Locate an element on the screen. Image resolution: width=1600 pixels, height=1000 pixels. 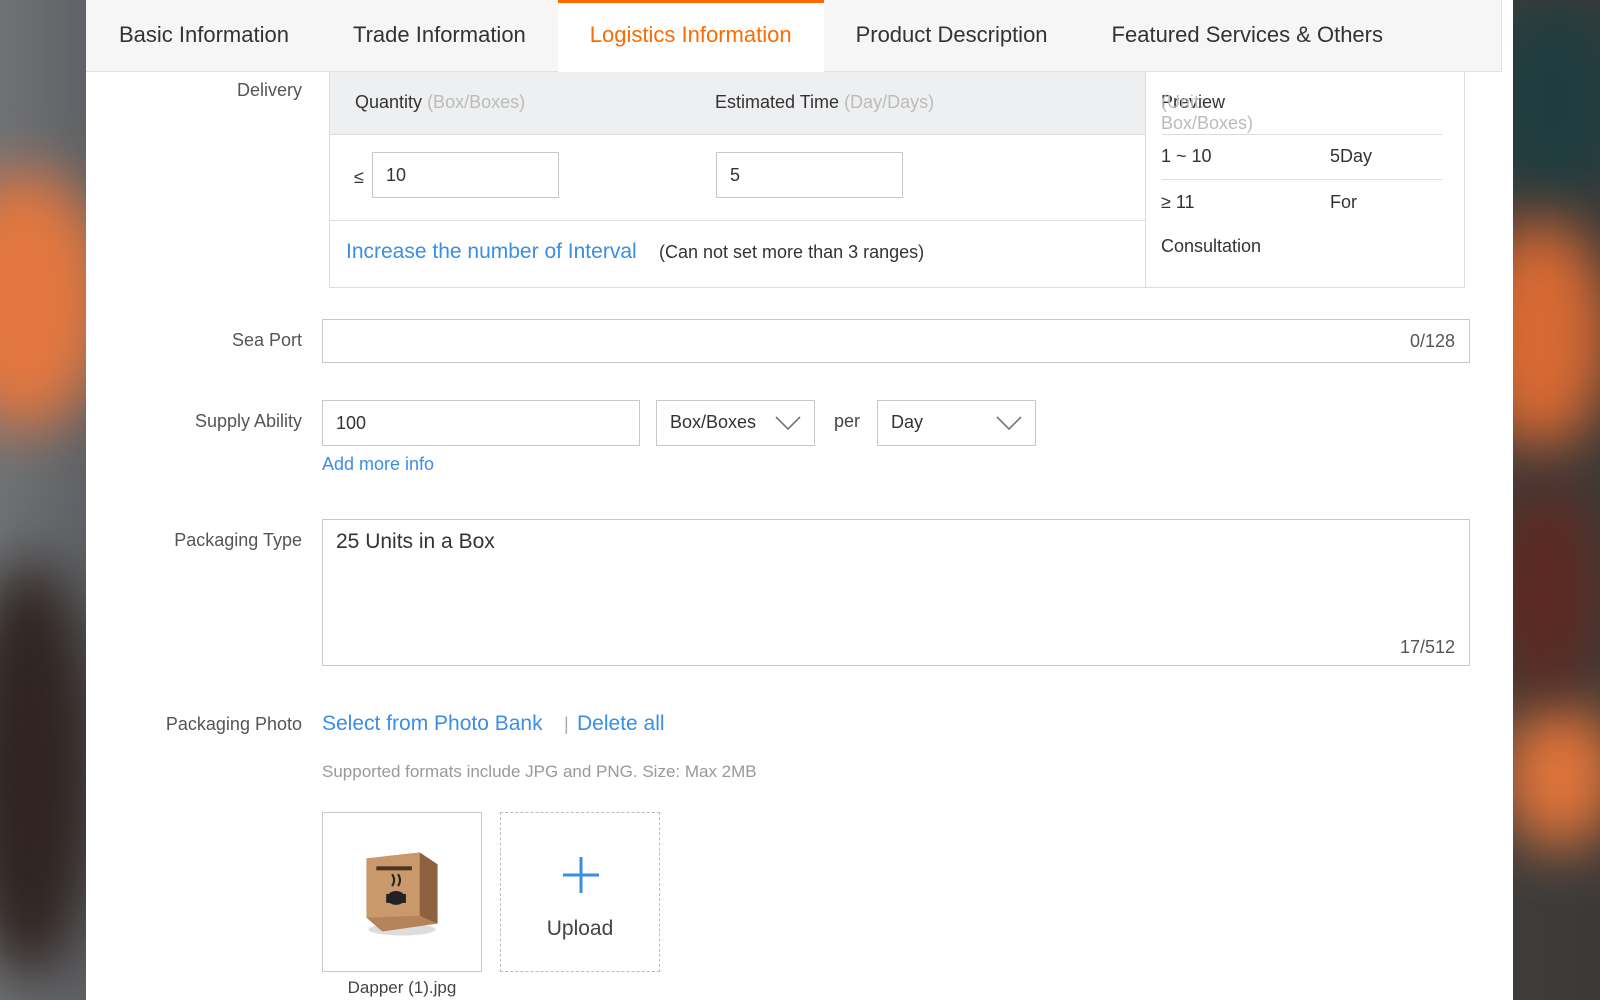
tab-logistics-information: Logistics Information is located at coordinates (690, 36).